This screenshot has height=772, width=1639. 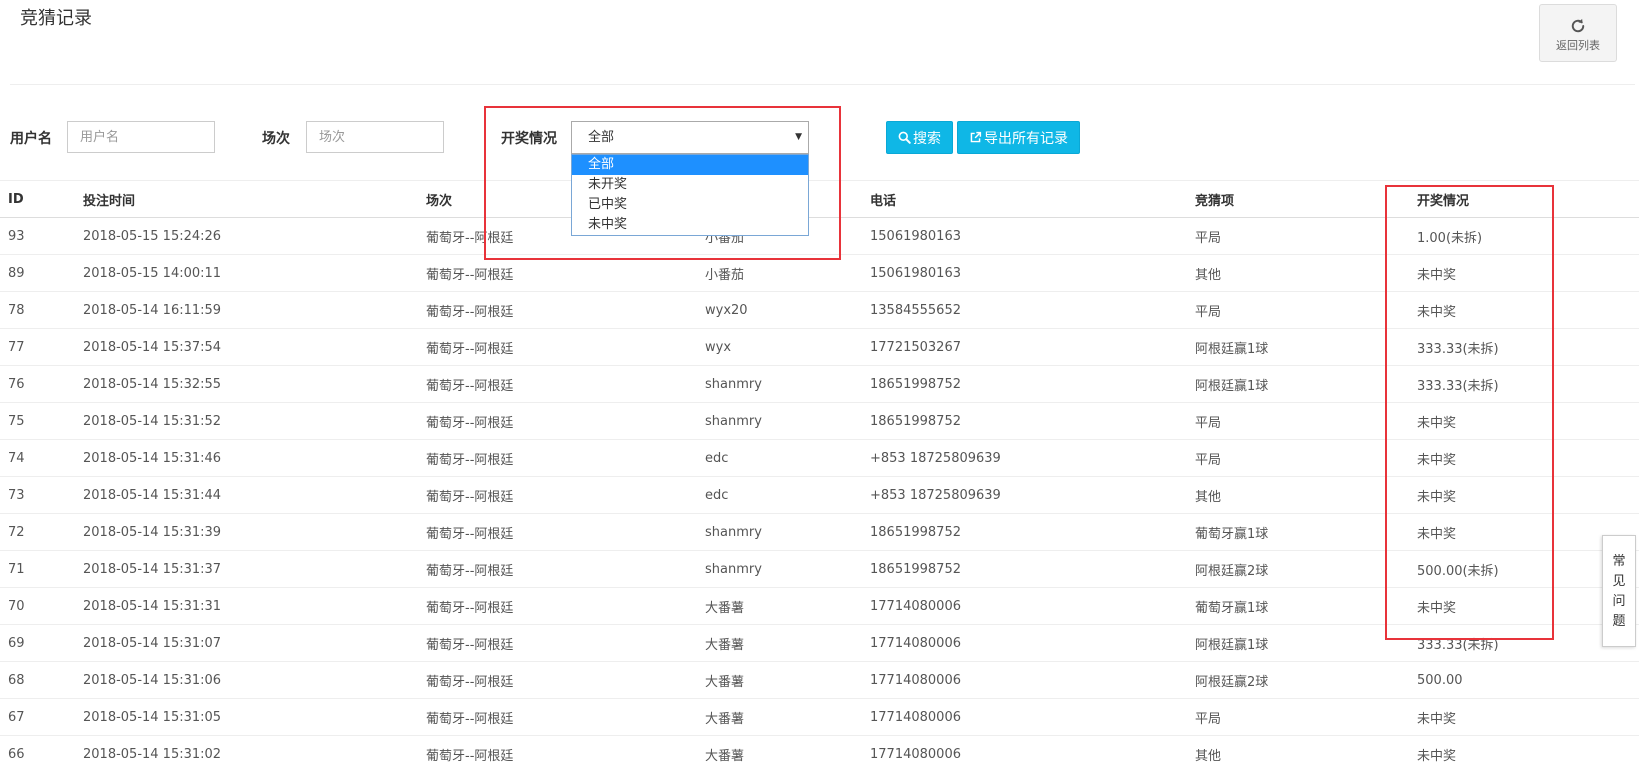 What do you see at coordinates (1578, 33) in the screenshot?
I see `back-to-list-button: 返回列表` at bounding box center [1578, 33].